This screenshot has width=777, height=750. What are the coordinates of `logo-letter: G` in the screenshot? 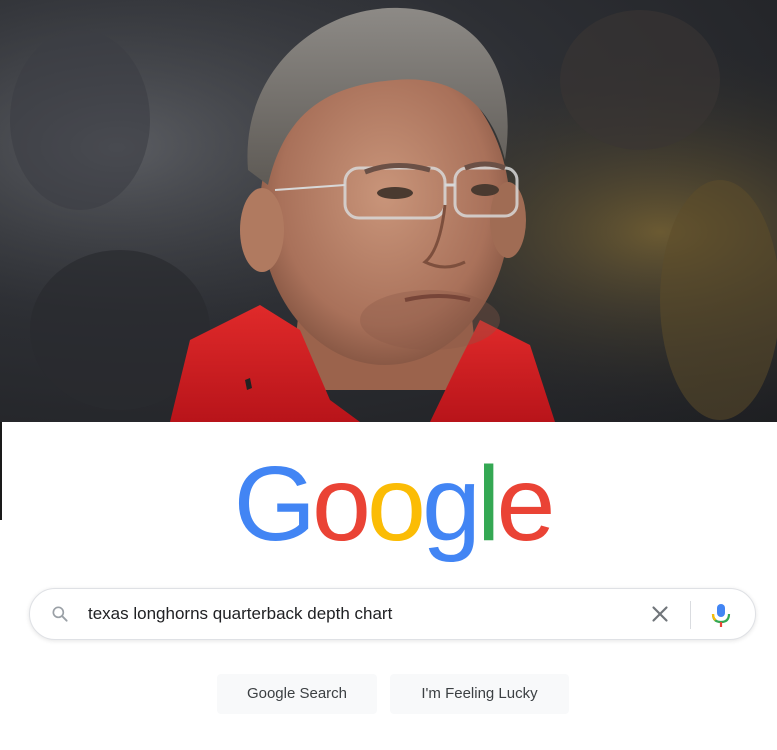 It's located at (274, 504).